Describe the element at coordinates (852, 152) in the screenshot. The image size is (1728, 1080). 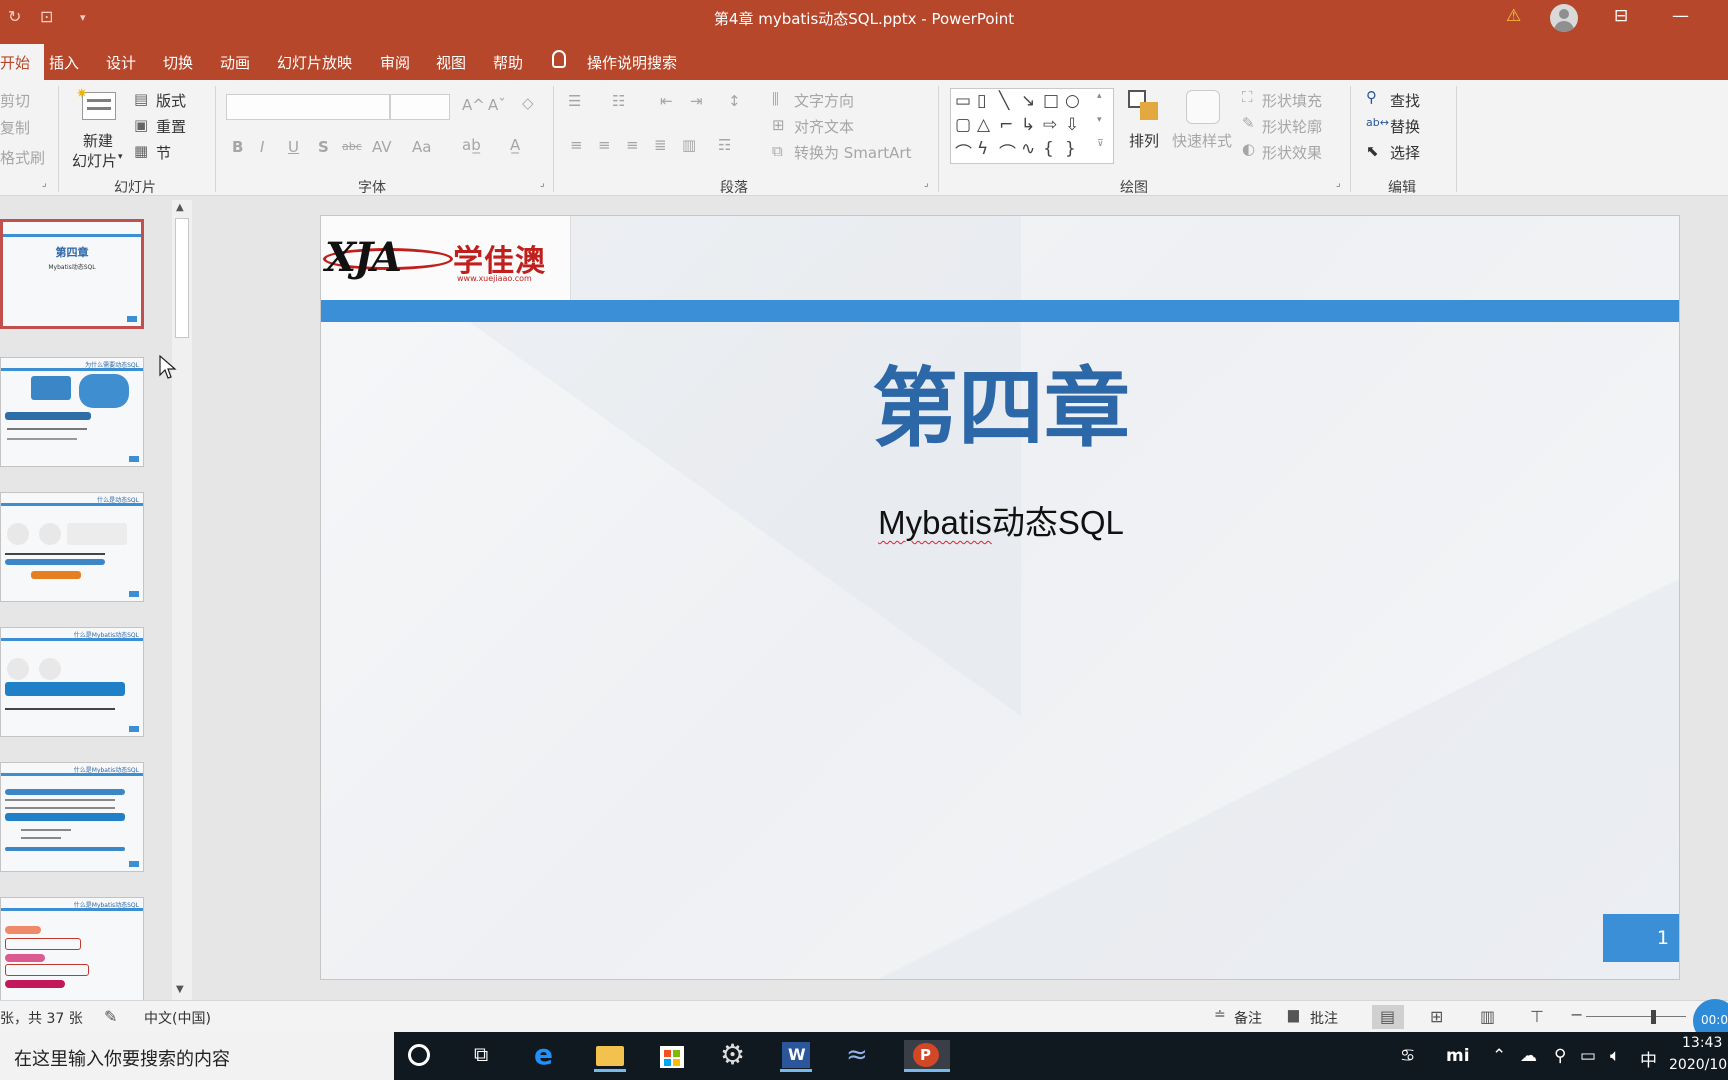
I see `convert-smartart-button: 转换为 SmartArt` at that location.